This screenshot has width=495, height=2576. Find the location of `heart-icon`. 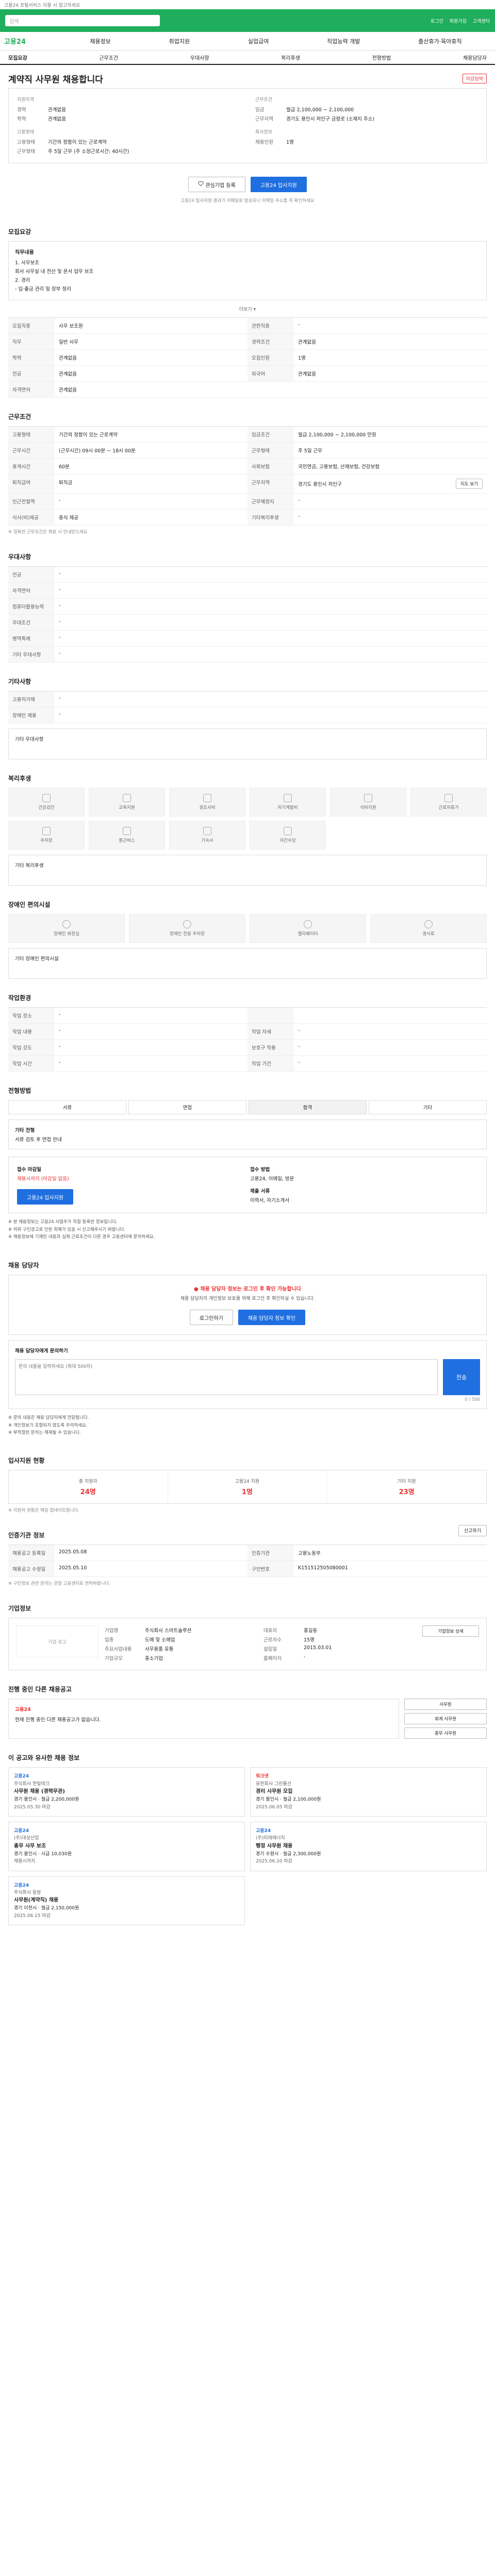

heart-icon is located at coordinates (201, 184).